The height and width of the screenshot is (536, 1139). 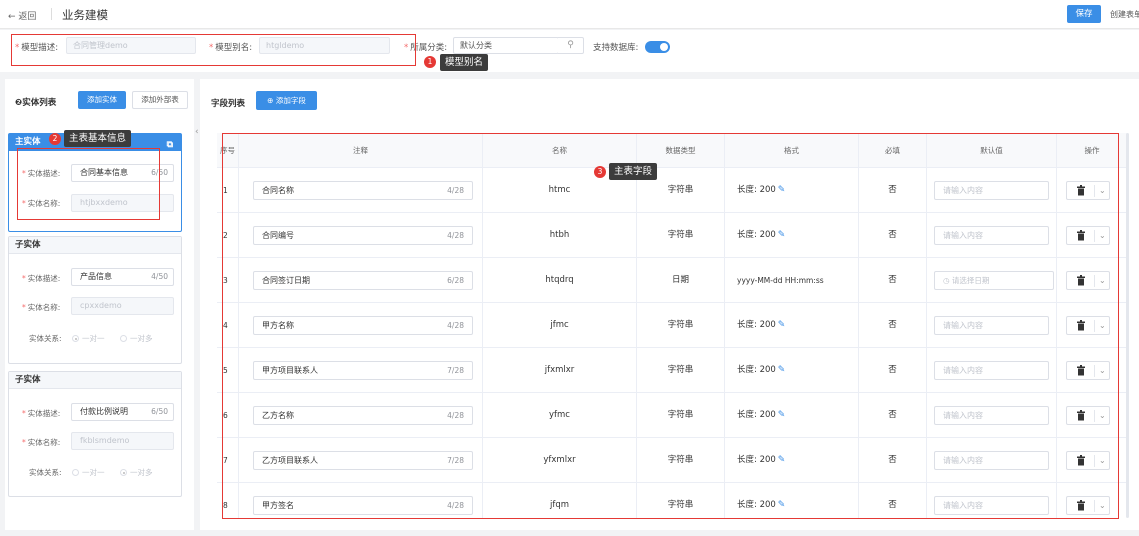 What do you see at coordinates (122, 173) in the screenshot?
I see `main-entity-desc-input: 合同基本信息 6/50` at bounding box center [122, 173].